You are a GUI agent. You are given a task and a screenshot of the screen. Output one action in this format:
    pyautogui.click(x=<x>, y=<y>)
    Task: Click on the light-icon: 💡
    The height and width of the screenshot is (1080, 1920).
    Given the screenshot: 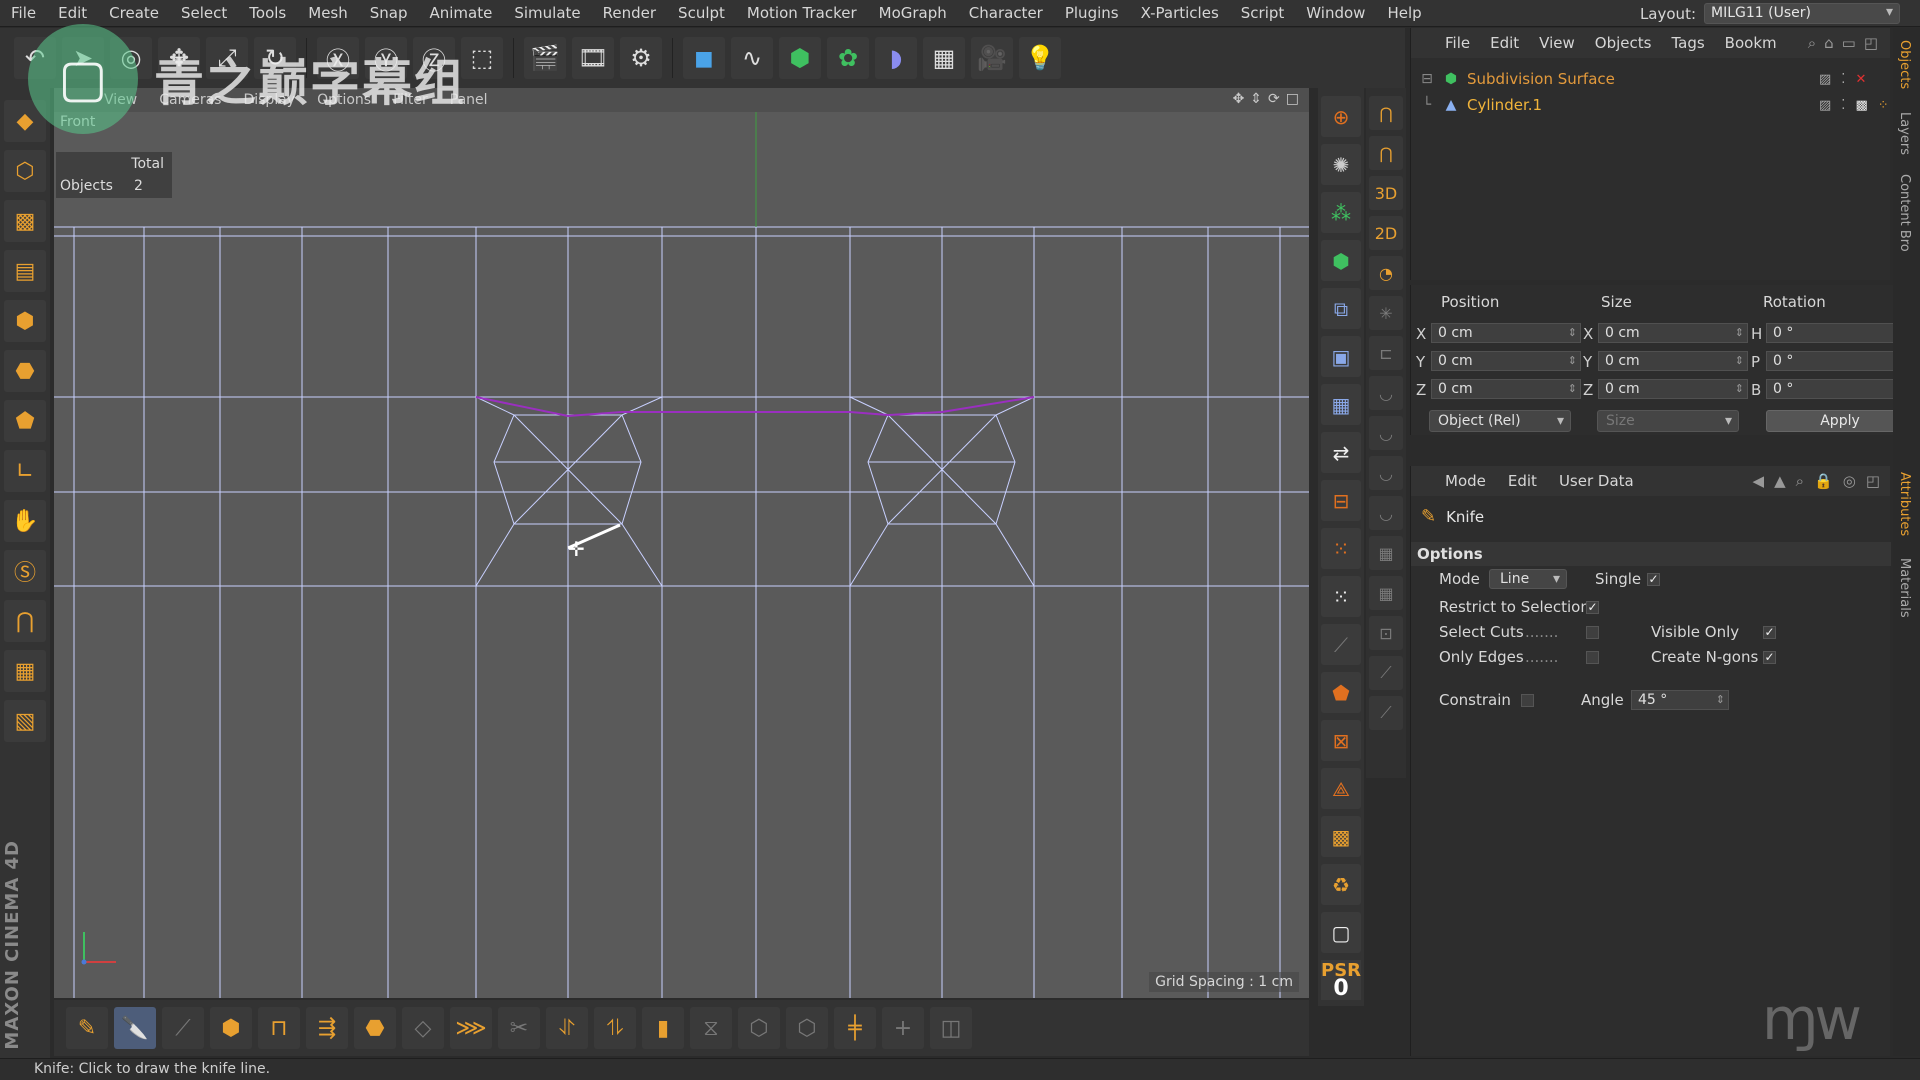 What is the action you would take?
    pyautogui.click(x=1040, y=58)
    